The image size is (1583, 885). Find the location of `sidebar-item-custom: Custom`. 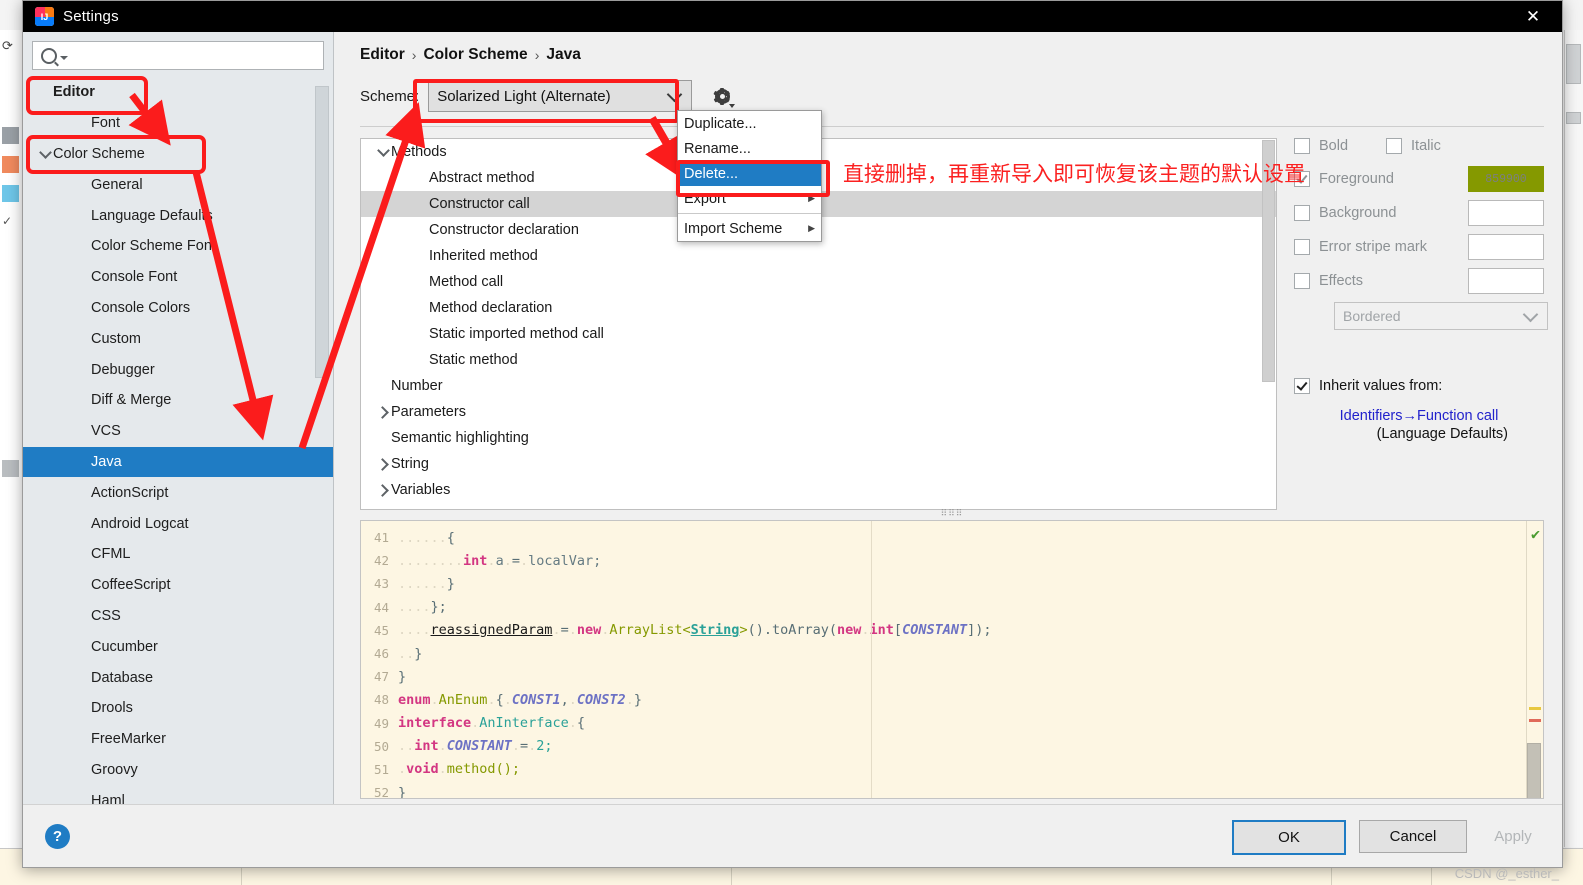

sidebar-item-custom: Custom is located at coordinates (178, 338).